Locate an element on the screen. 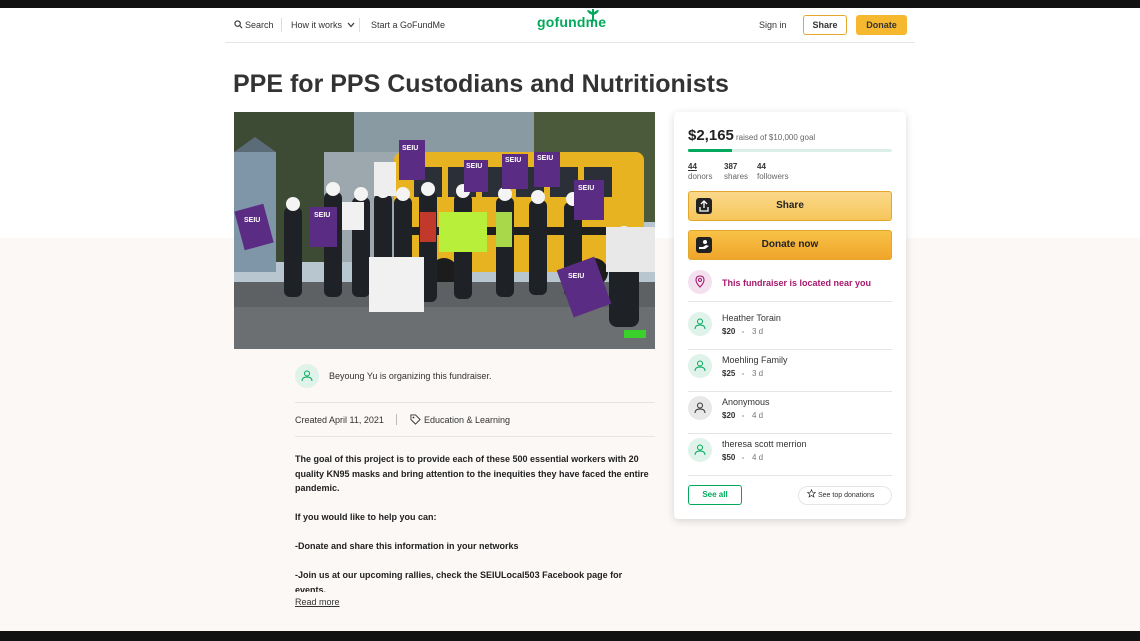 Image resolution: width=1140 pixels, height=641 pixels. location-pin-icon is located at coordinates (700, 282).